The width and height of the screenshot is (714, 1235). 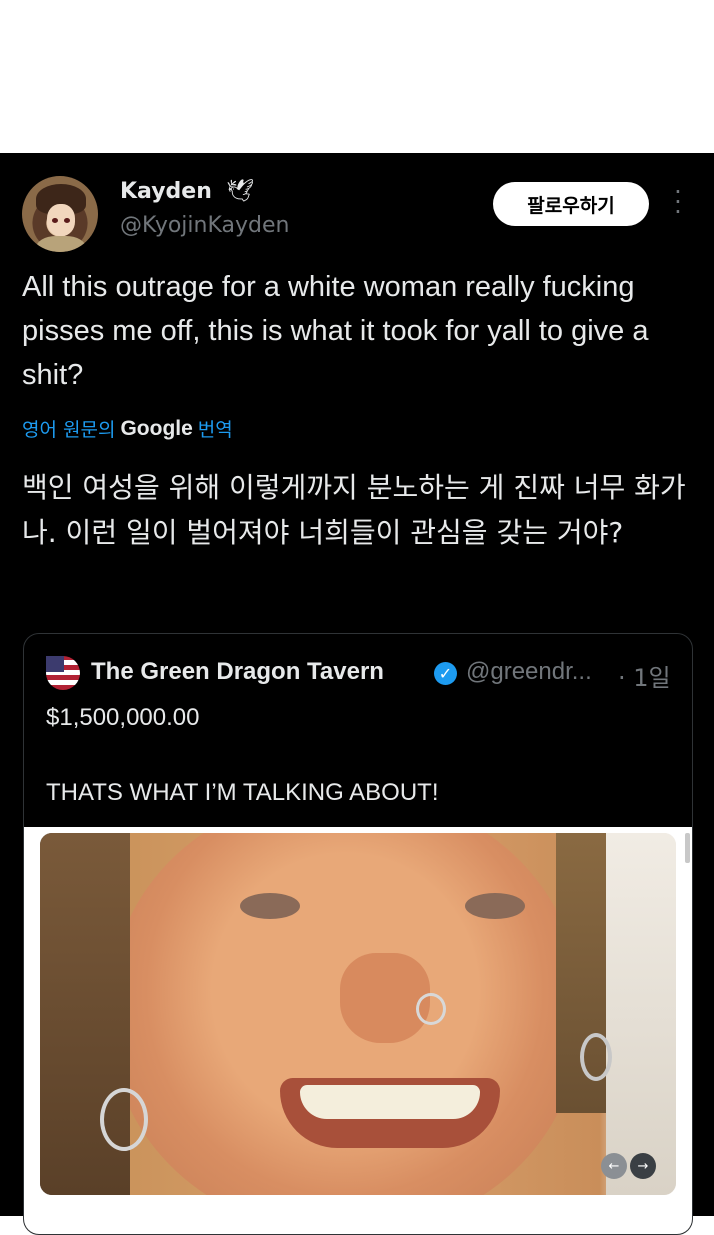 I want to click on dove-icon: 🕊, so click(x=240, y=191).